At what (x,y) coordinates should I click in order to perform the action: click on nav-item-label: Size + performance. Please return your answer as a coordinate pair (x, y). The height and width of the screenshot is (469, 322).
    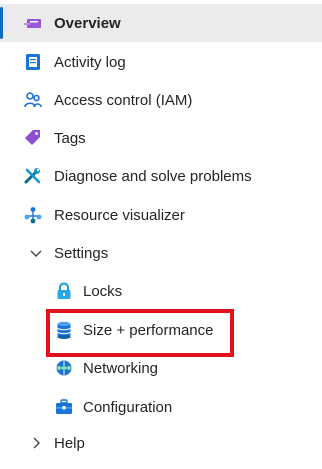
    Looking at the image, I should click on (148, 330).